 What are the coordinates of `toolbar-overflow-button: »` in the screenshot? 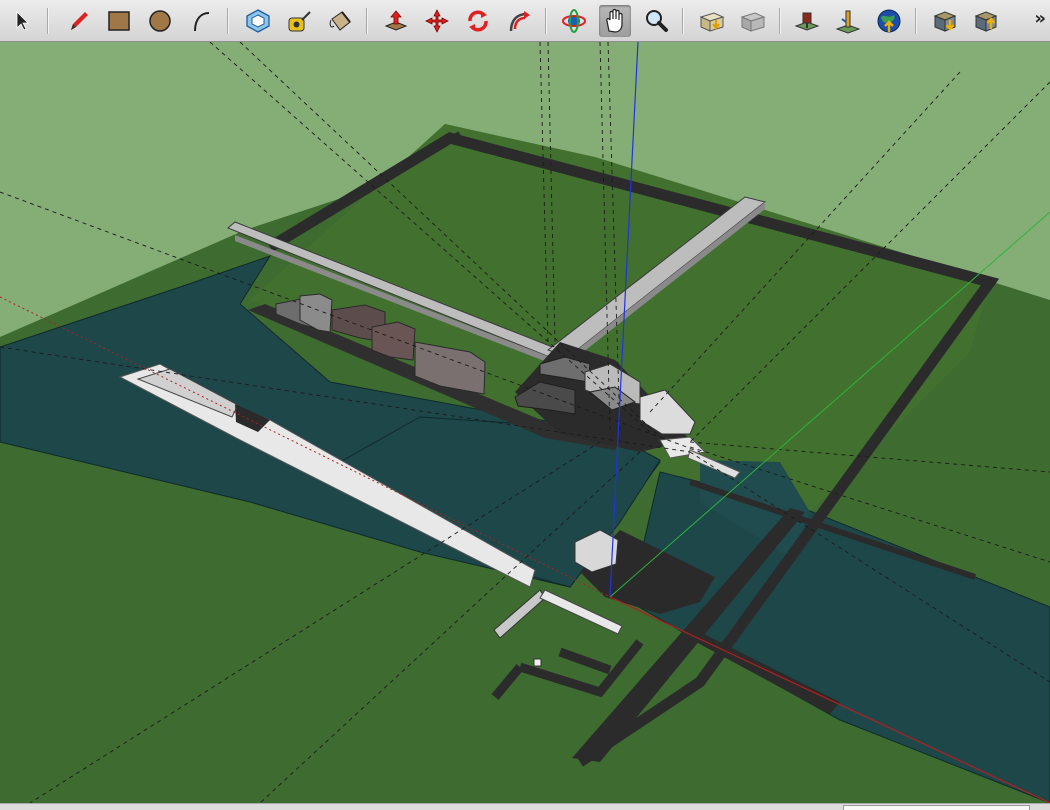 It's located at (1040, 18).